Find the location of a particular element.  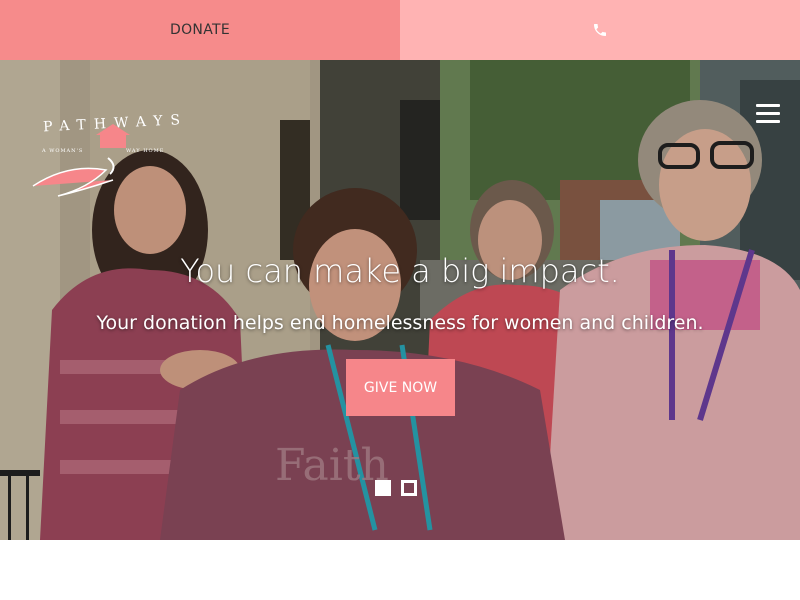

phone-button is located at coordinates (600, 30).